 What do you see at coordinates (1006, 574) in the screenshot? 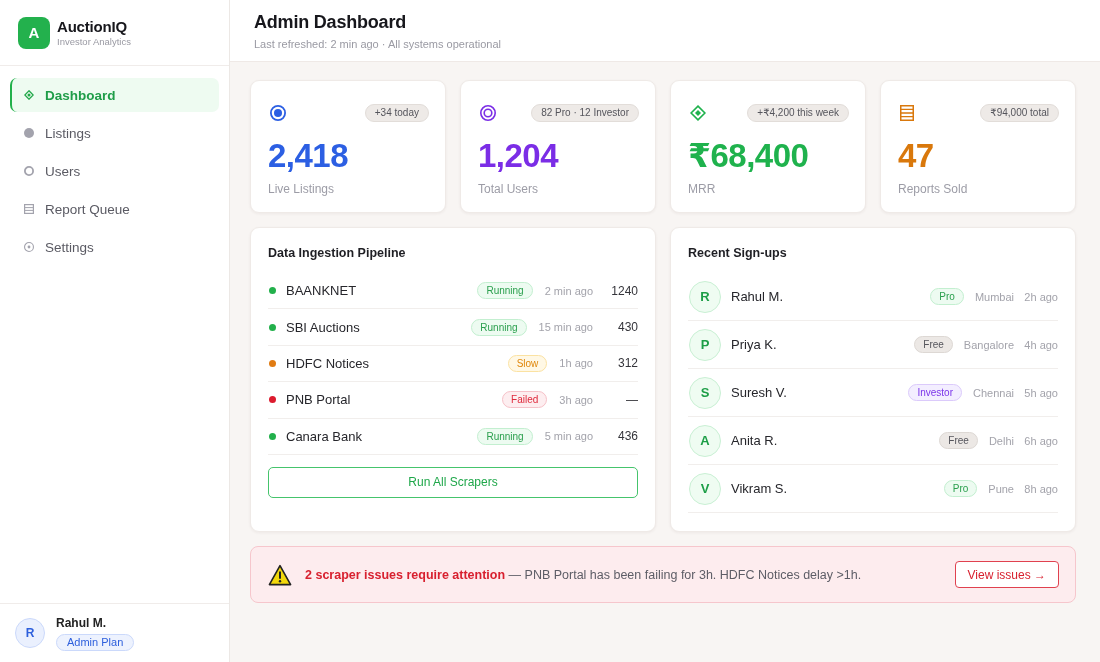
I see `view-issues-button: View issues →` at bounding box center [1006, 574].